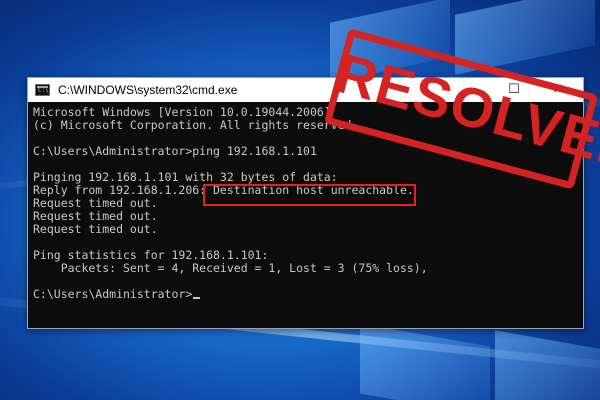 Image resolution: width=600 pixels, height=400 pixels. Describe the element at coordinates (42, 90) in the screenshot. I see `cmd-icon: C:\` at that location.